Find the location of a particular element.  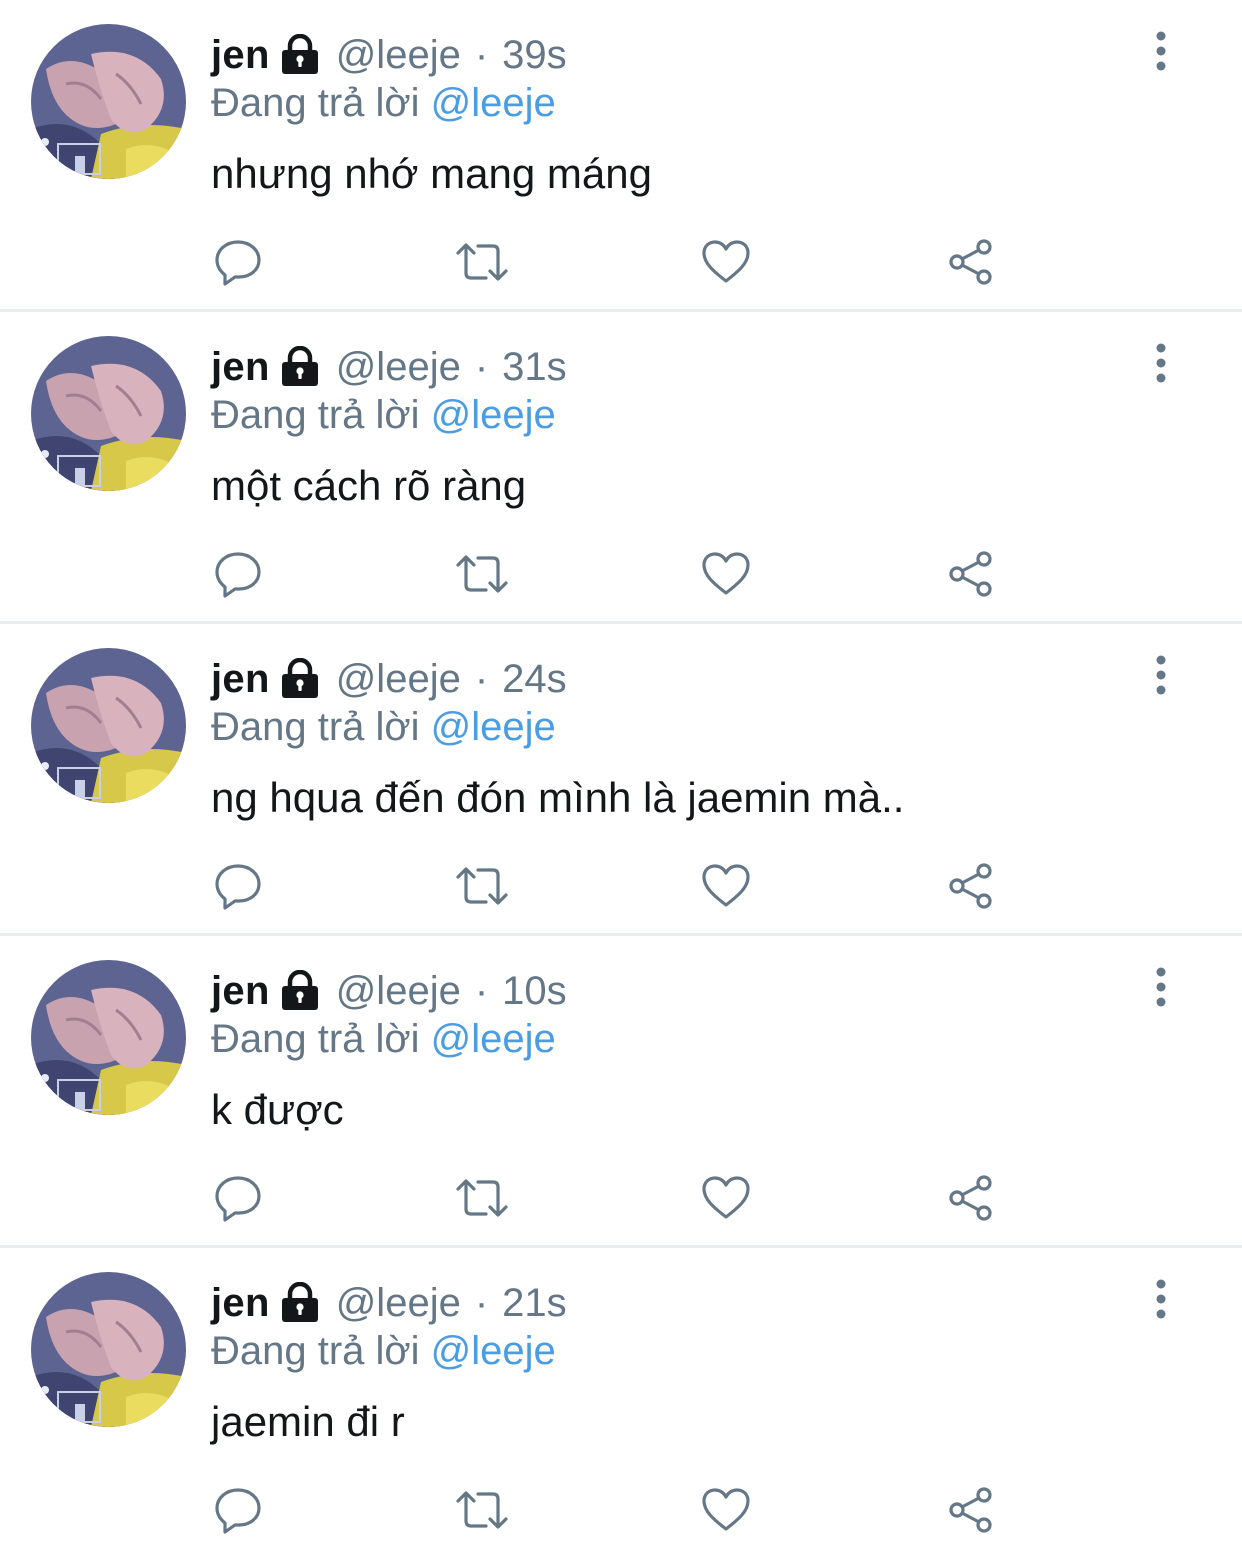

timestamp: 10s is located at coordinates (534, 991).